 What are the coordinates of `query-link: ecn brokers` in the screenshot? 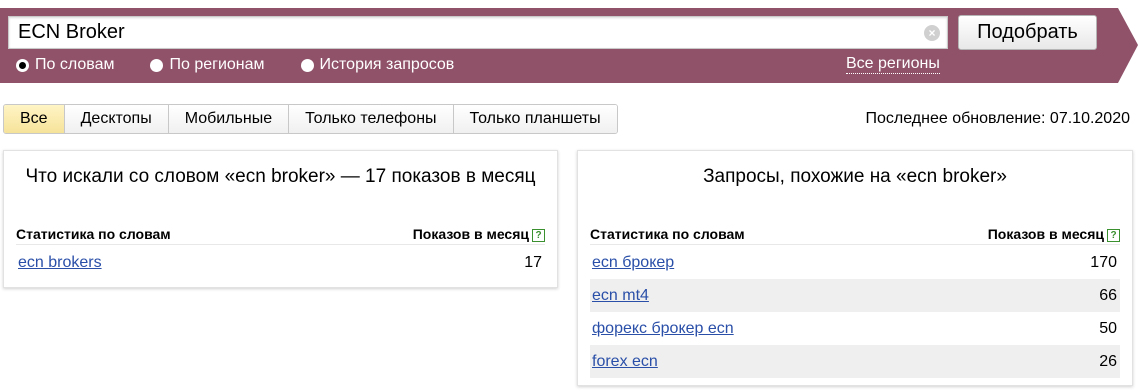 It's located at (60, 263).